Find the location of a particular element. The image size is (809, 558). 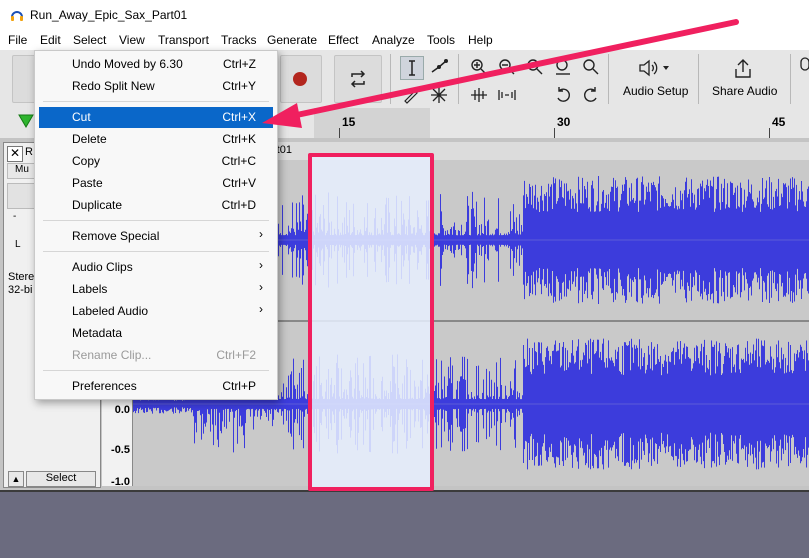

silence-icon is located at coordinates (507, 95).